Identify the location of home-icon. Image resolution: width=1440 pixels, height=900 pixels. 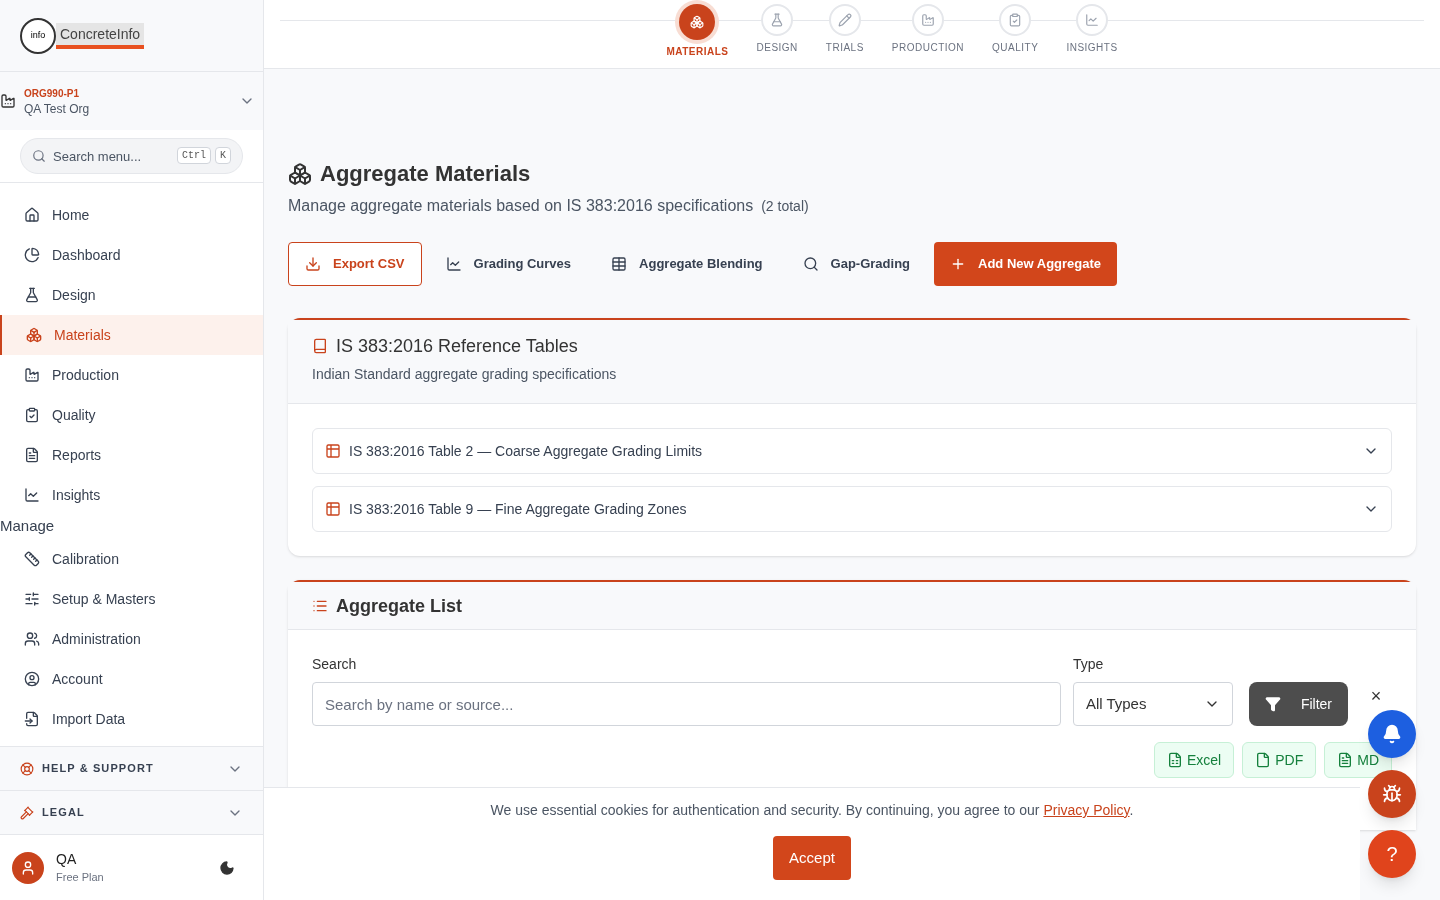
(32, 215).